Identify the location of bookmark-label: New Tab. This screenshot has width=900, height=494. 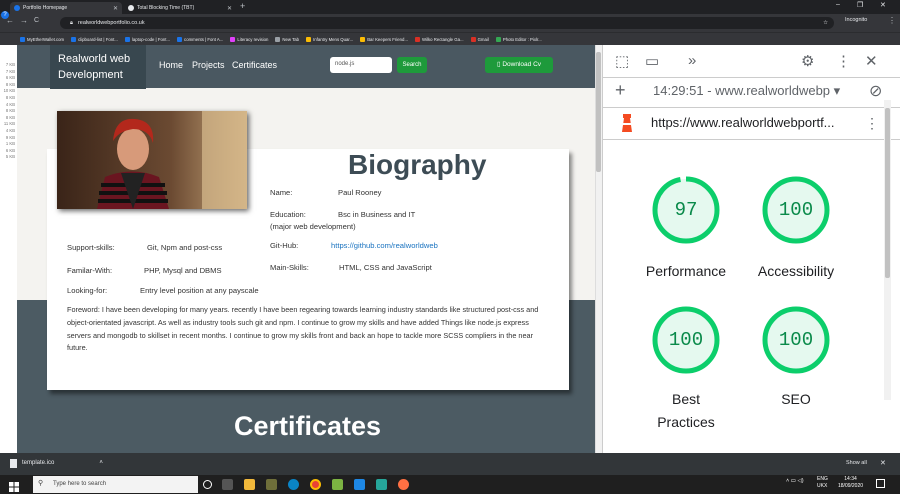
(291, 39).